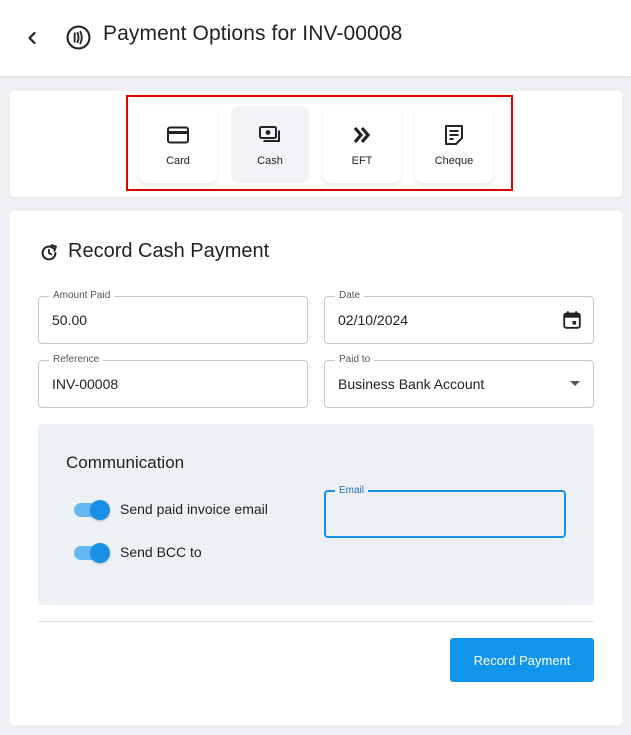 The width and height of the screenshot is (631, 735). Describe the element at coordinates (269, 134) in the screenshot. I see `cash-icon` at that location.